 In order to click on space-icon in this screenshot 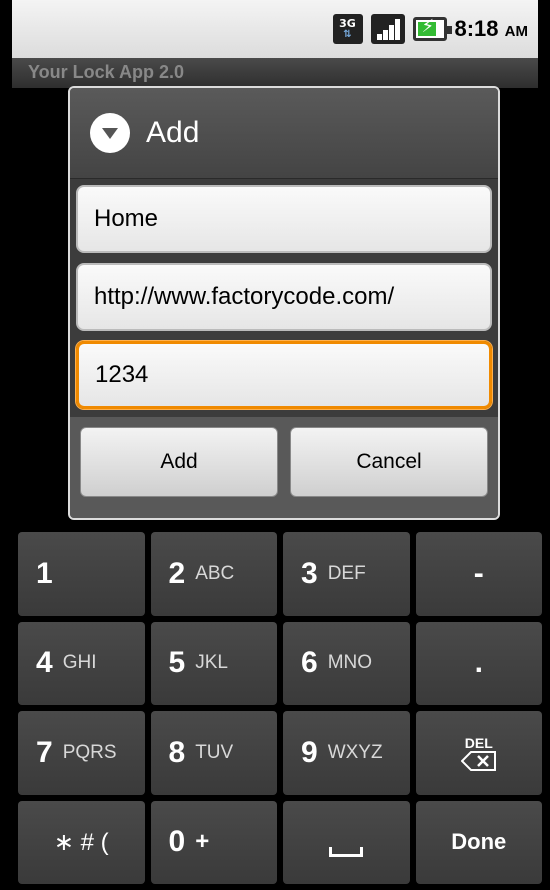, I will do `click(346, 852)`.